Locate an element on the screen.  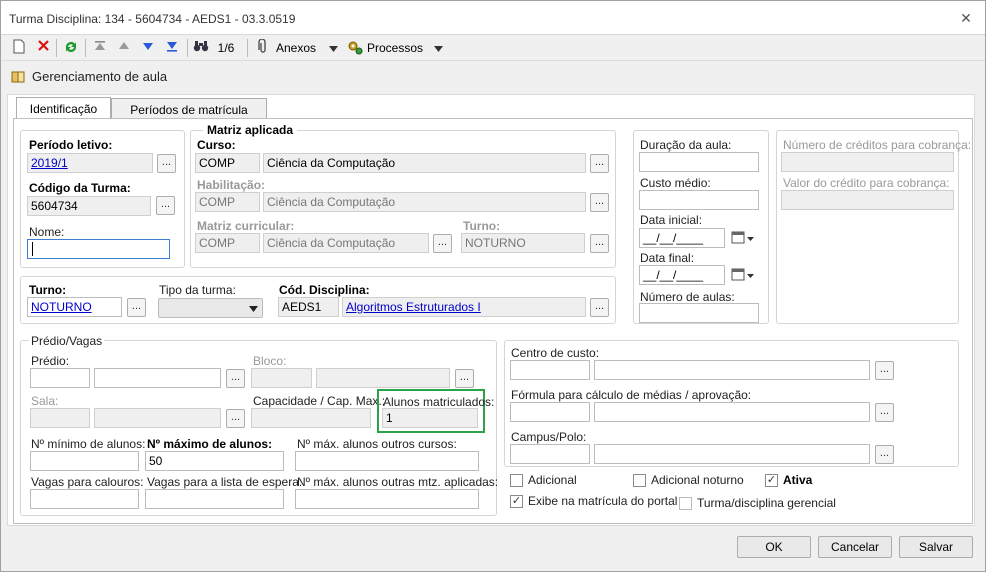
first-record-icon is located at coordinates (100, 48).